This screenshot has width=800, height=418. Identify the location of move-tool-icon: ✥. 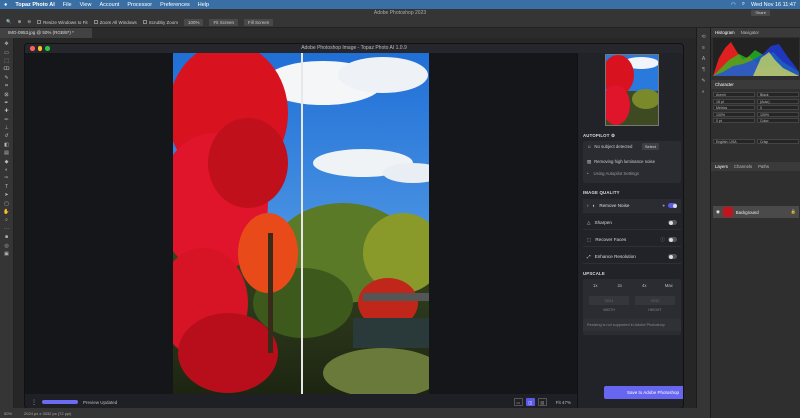
(7, 44).